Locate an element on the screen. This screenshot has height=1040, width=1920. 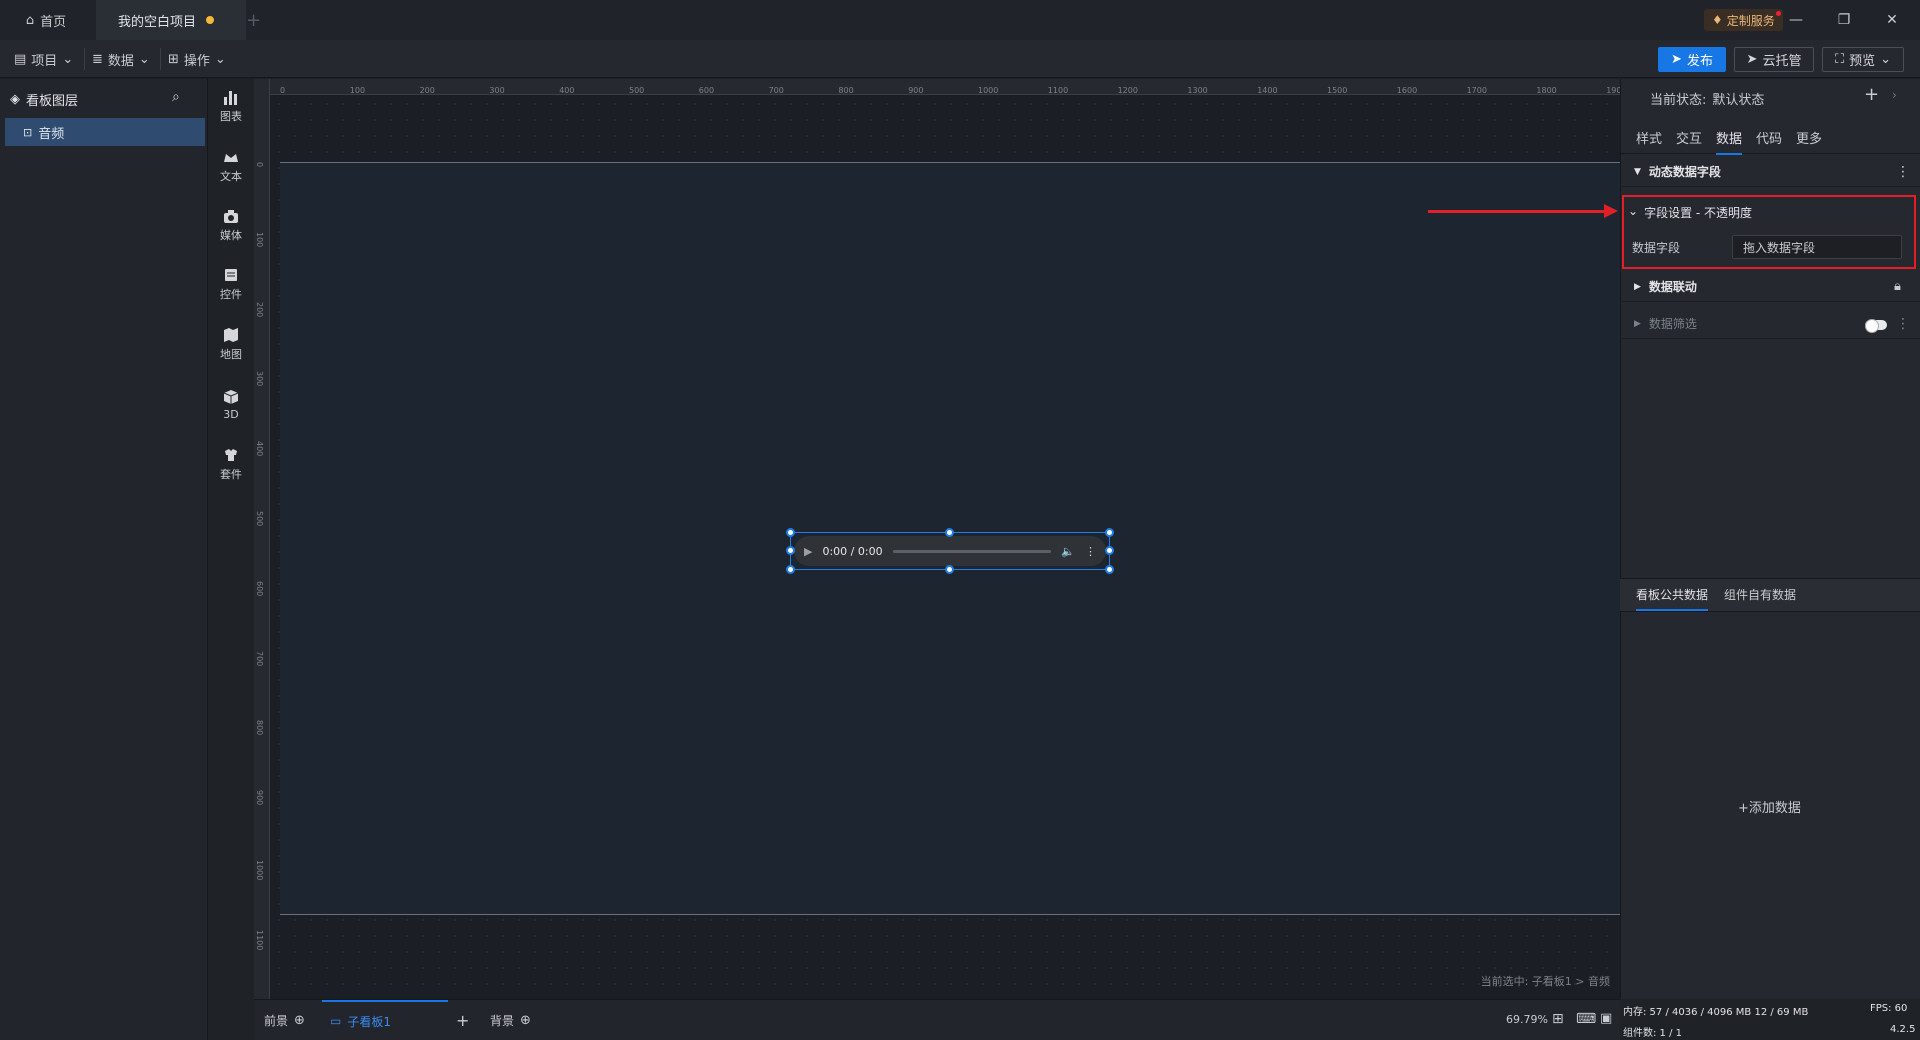
restore-button: ❐ is located at coordinates (1844, 20).